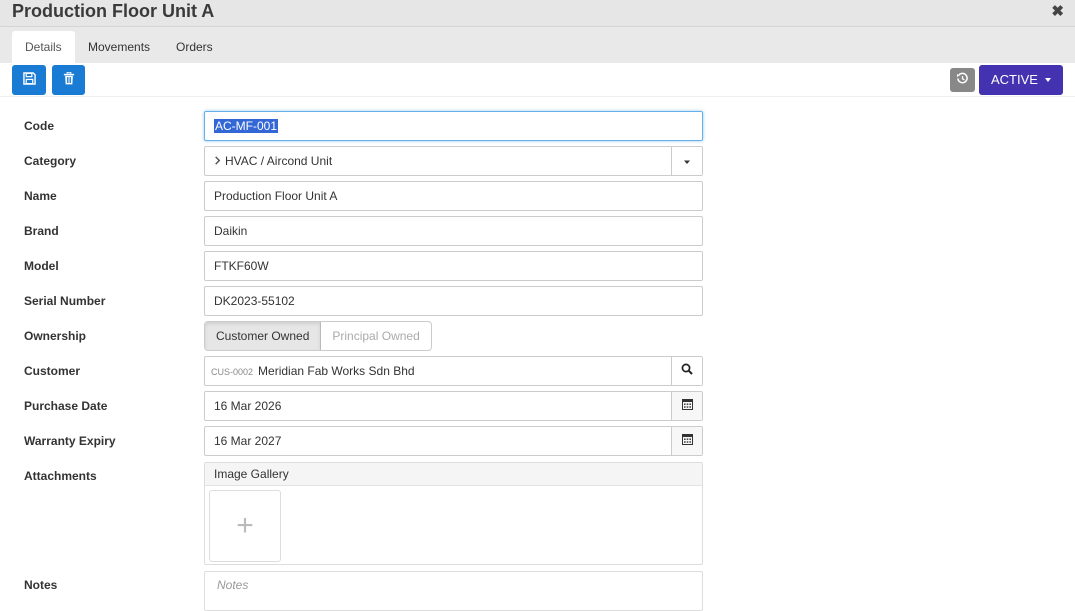  Describe the element at coordinates (41, 266) in the screenshot. I see `model-label: Model` at that location.